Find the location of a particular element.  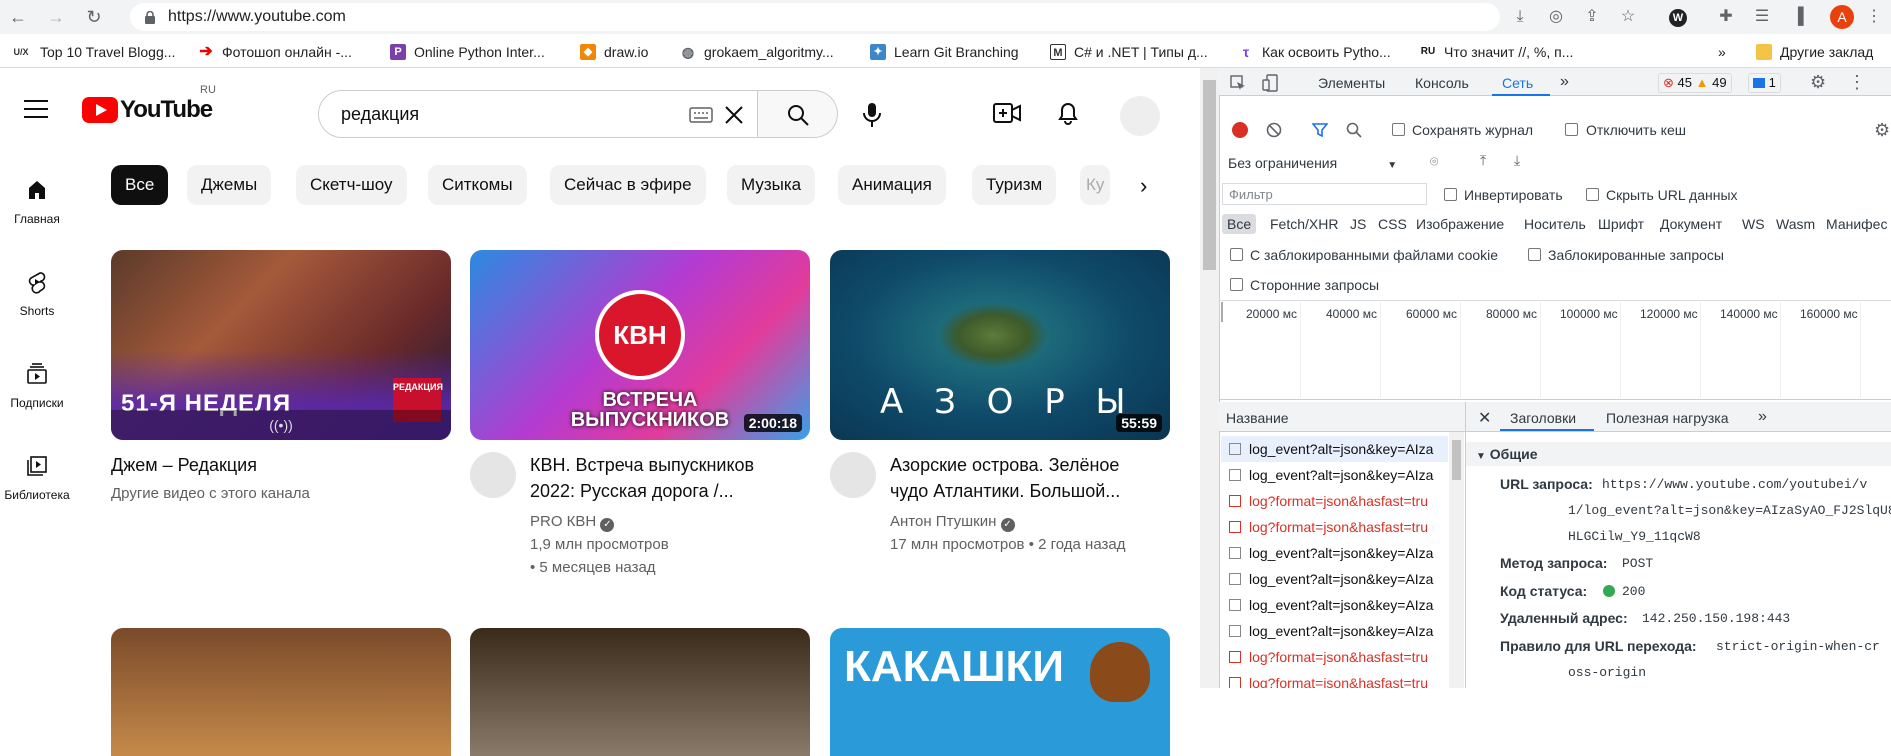

chip-tourism: Туризм is located at coordinates (1014, 185).